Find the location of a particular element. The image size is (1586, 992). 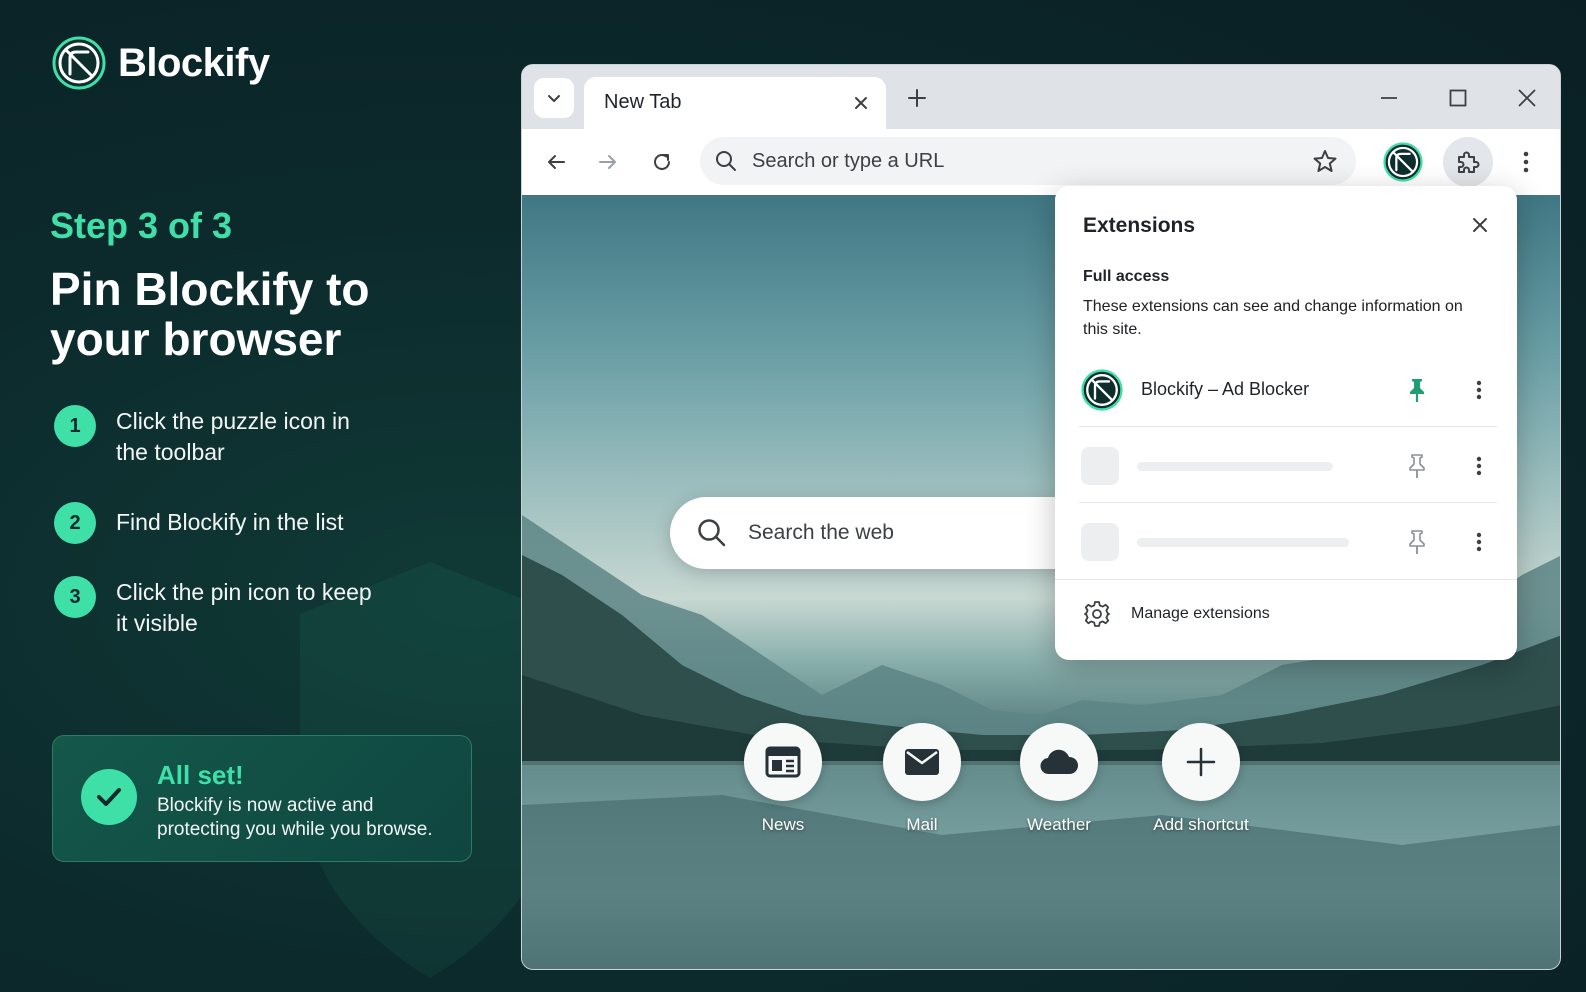

address-input is located at coordinates (1022, 161).